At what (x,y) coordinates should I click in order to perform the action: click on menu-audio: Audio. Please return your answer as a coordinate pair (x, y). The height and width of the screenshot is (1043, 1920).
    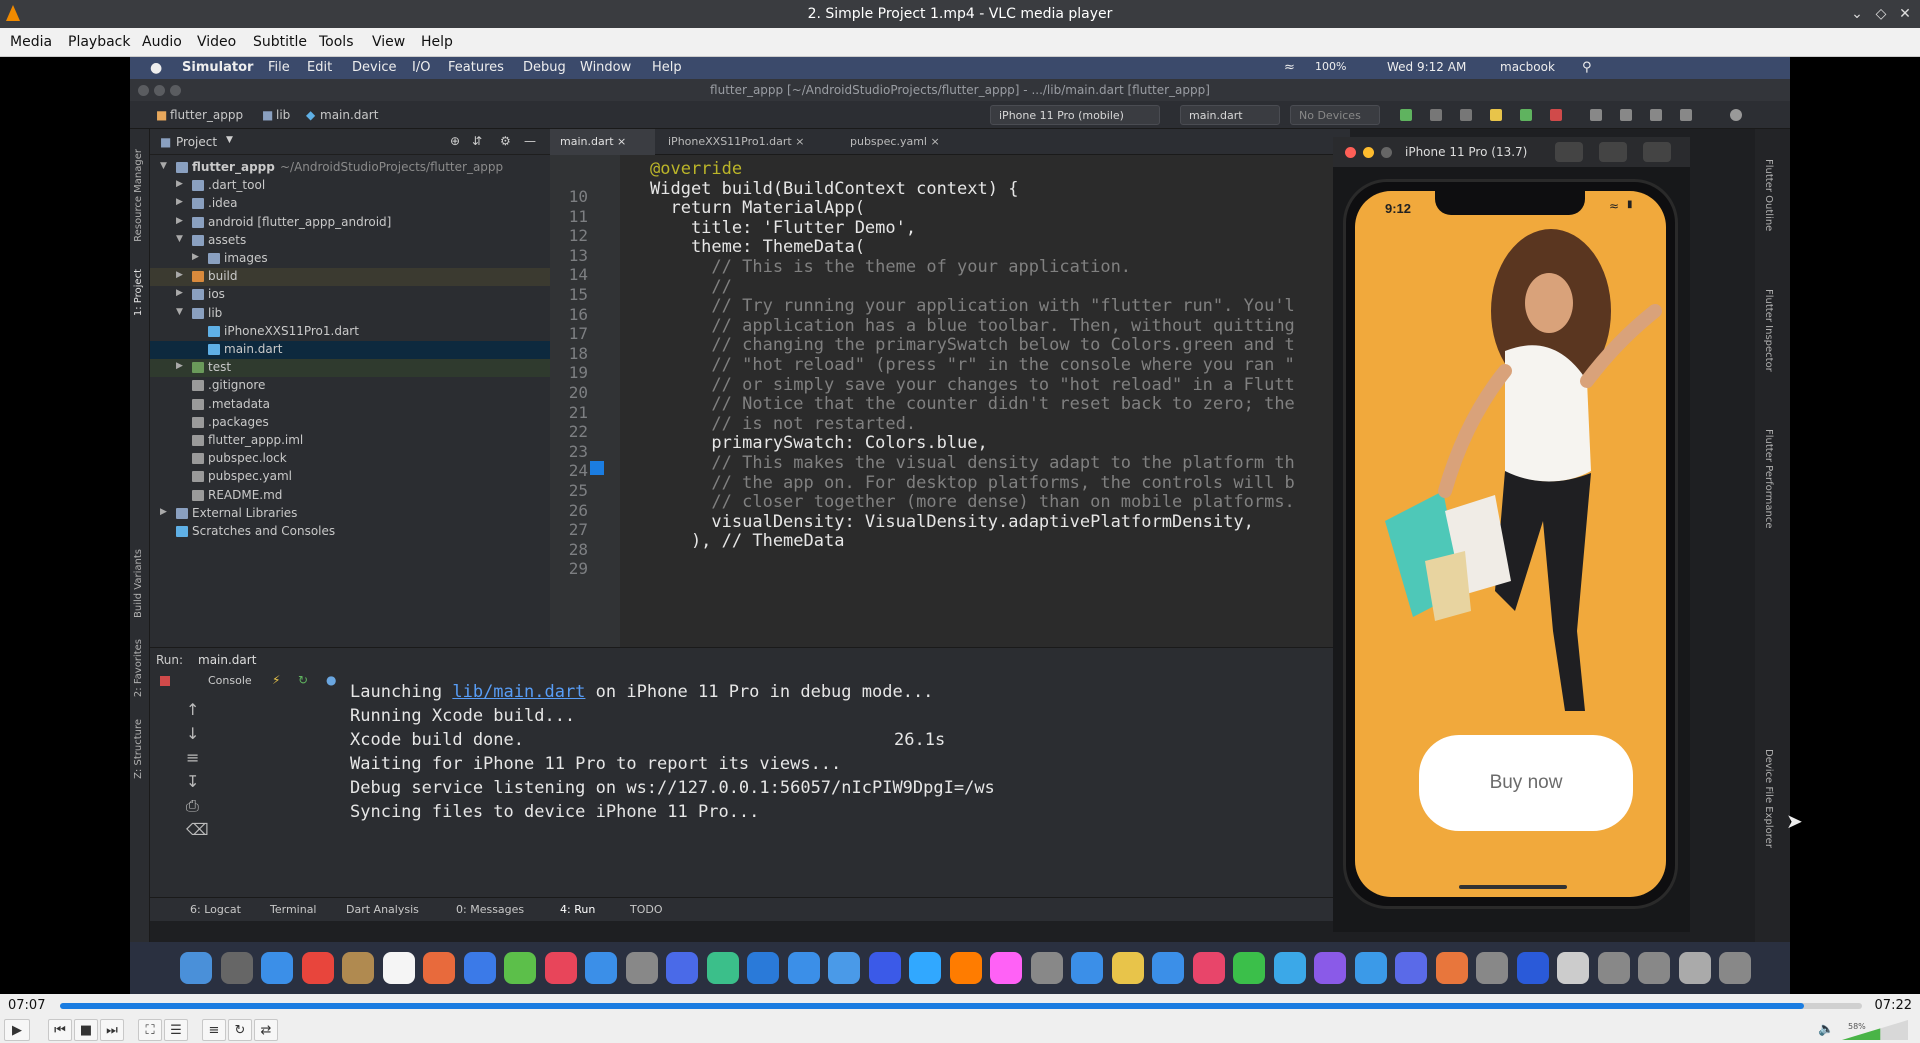
    Looking at the image, I should click on (162, 42).